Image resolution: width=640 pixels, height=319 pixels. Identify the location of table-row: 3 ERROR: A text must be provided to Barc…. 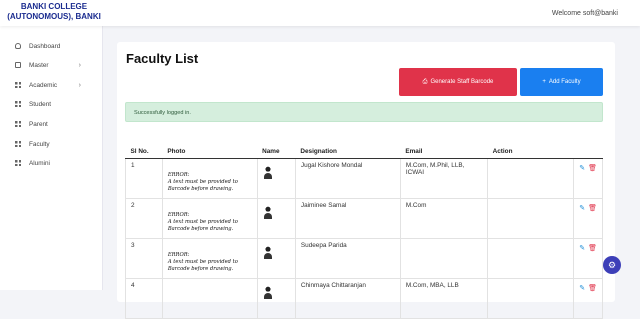
(364, 258).